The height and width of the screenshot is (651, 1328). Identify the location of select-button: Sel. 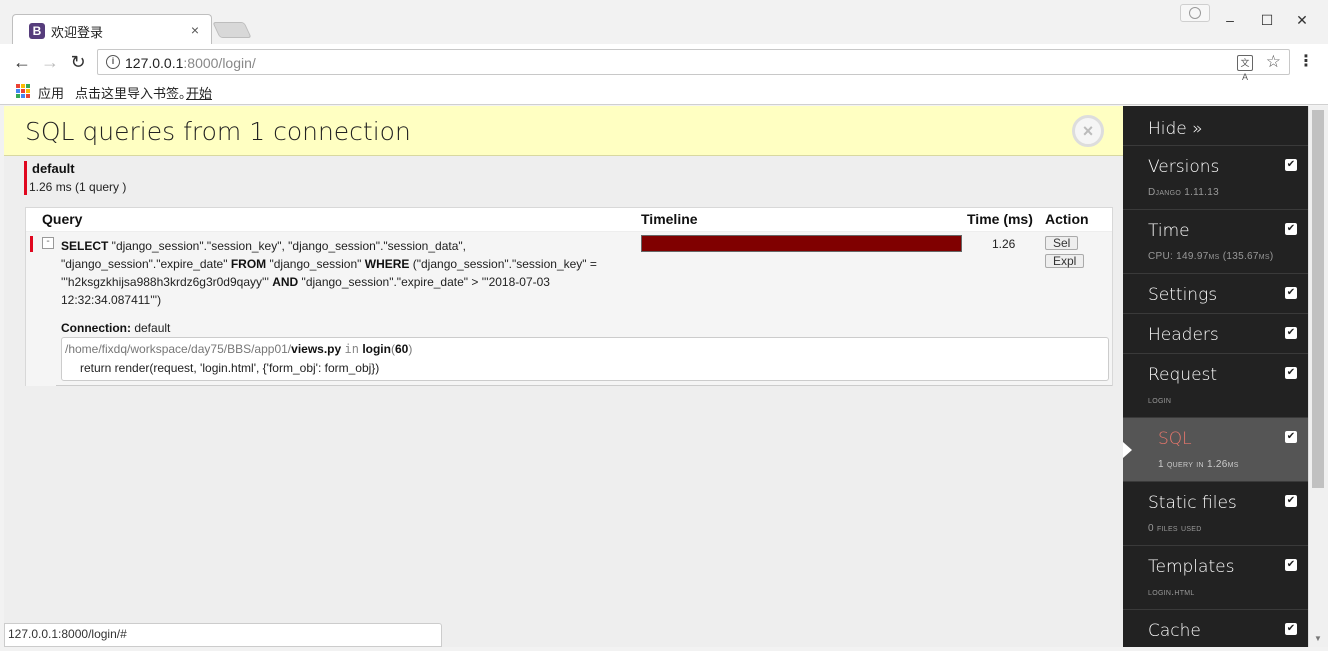
(1062, 243).